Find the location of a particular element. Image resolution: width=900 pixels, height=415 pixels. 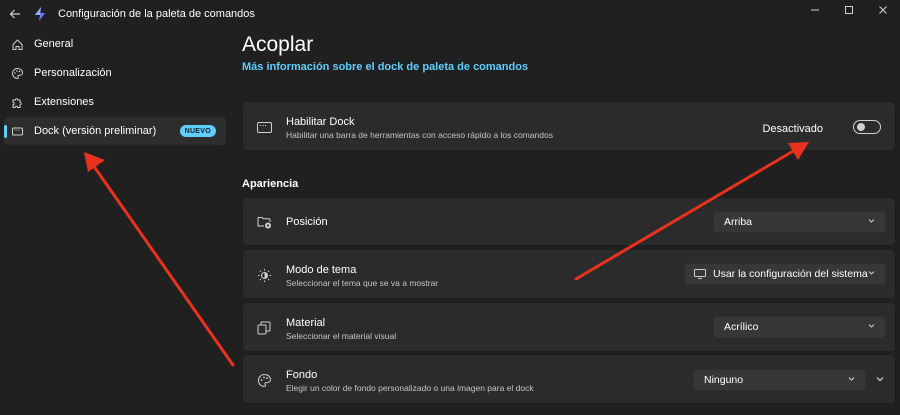

brightness-icon is located at coordinates (264, 275).